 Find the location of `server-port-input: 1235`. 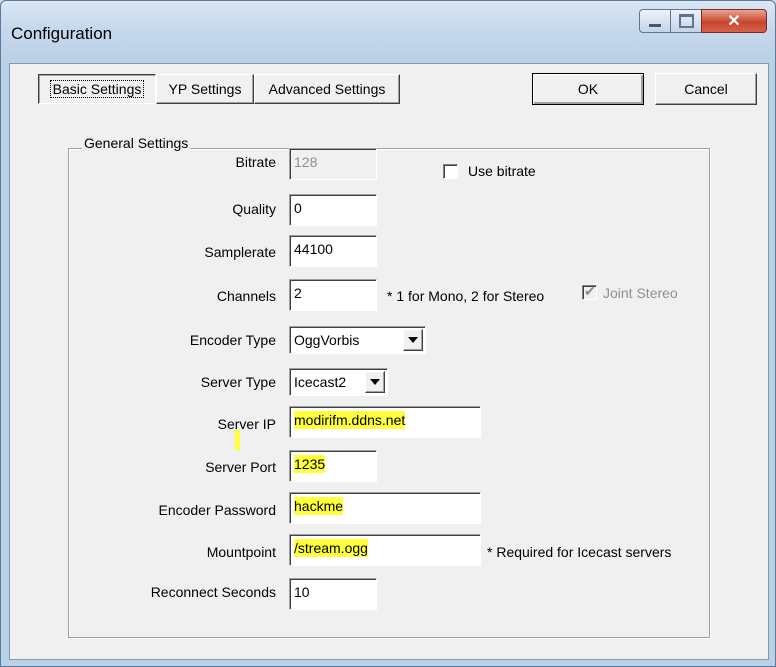

server-port-input: 1235 is located at coordinates (333, 466).